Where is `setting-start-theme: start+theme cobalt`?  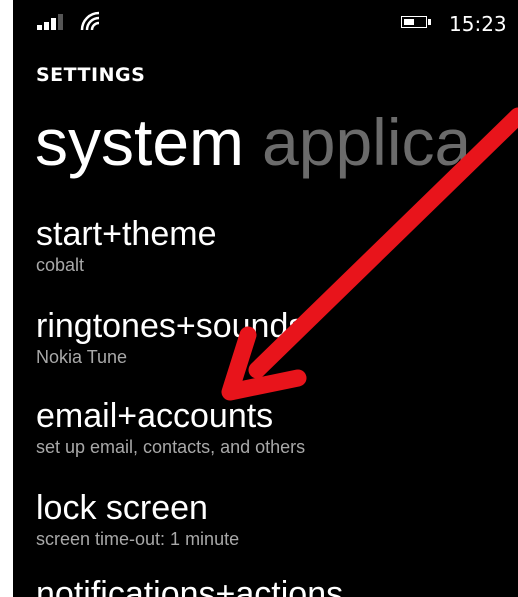 setting-start-theme: start+theme cobalt is located at coordinates (276, 245).